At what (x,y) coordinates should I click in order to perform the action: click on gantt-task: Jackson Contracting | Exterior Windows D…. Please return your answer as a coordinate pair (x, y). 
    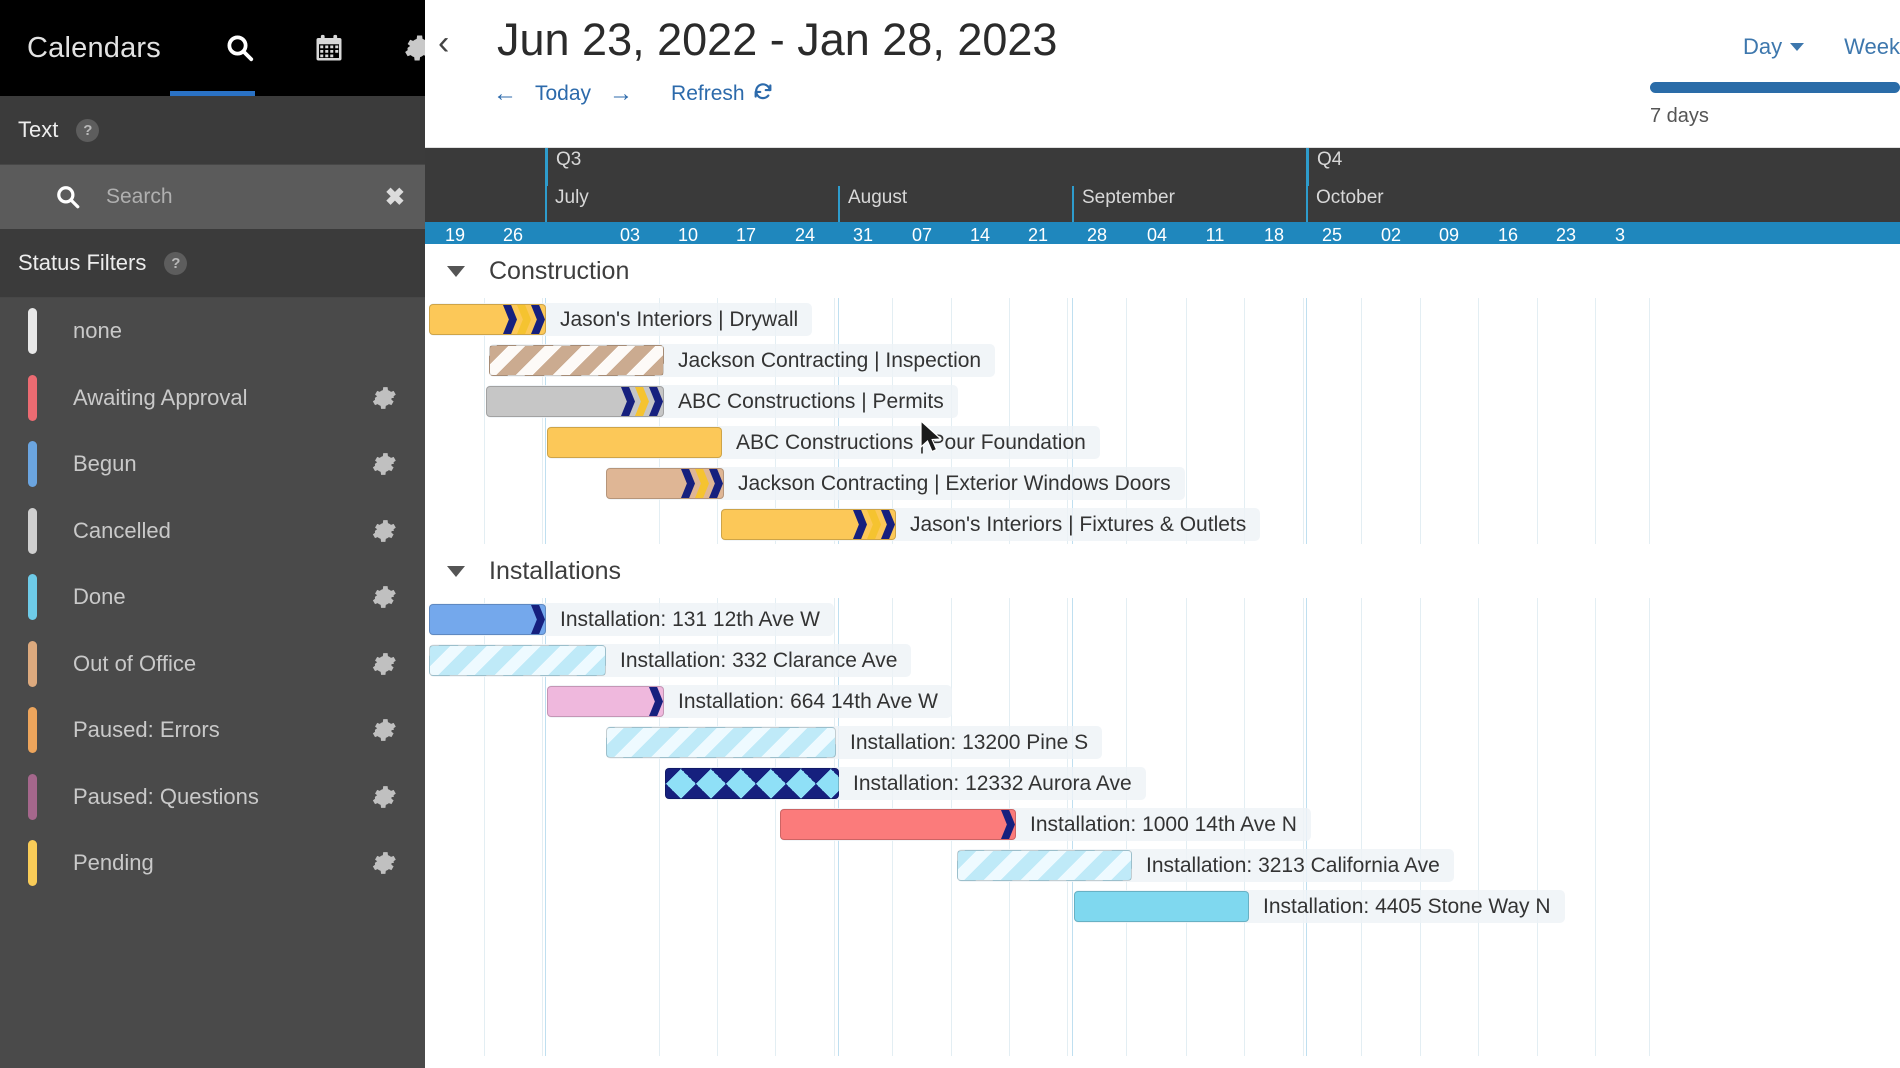
    Looking at the image, I should click on (895, 483).